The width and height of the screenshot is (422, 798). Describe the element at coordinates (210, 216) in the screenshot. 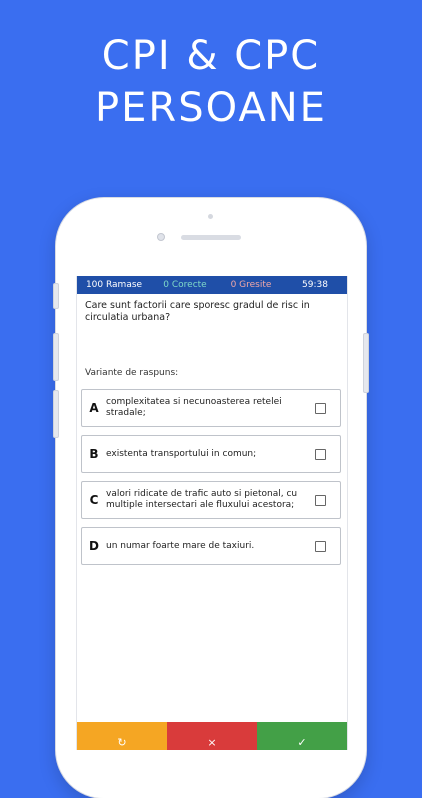

I see `front-sensor` at that location.